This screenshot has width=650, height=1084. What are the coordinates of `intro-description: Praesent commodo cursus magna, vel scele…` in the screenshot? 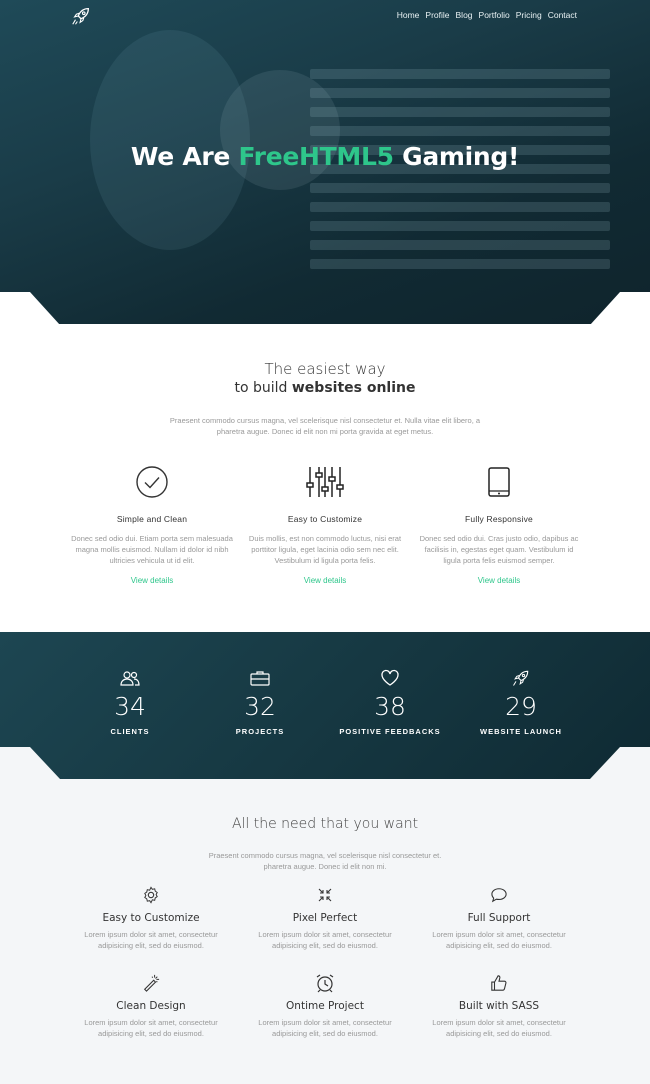 It's located at (325, 426).